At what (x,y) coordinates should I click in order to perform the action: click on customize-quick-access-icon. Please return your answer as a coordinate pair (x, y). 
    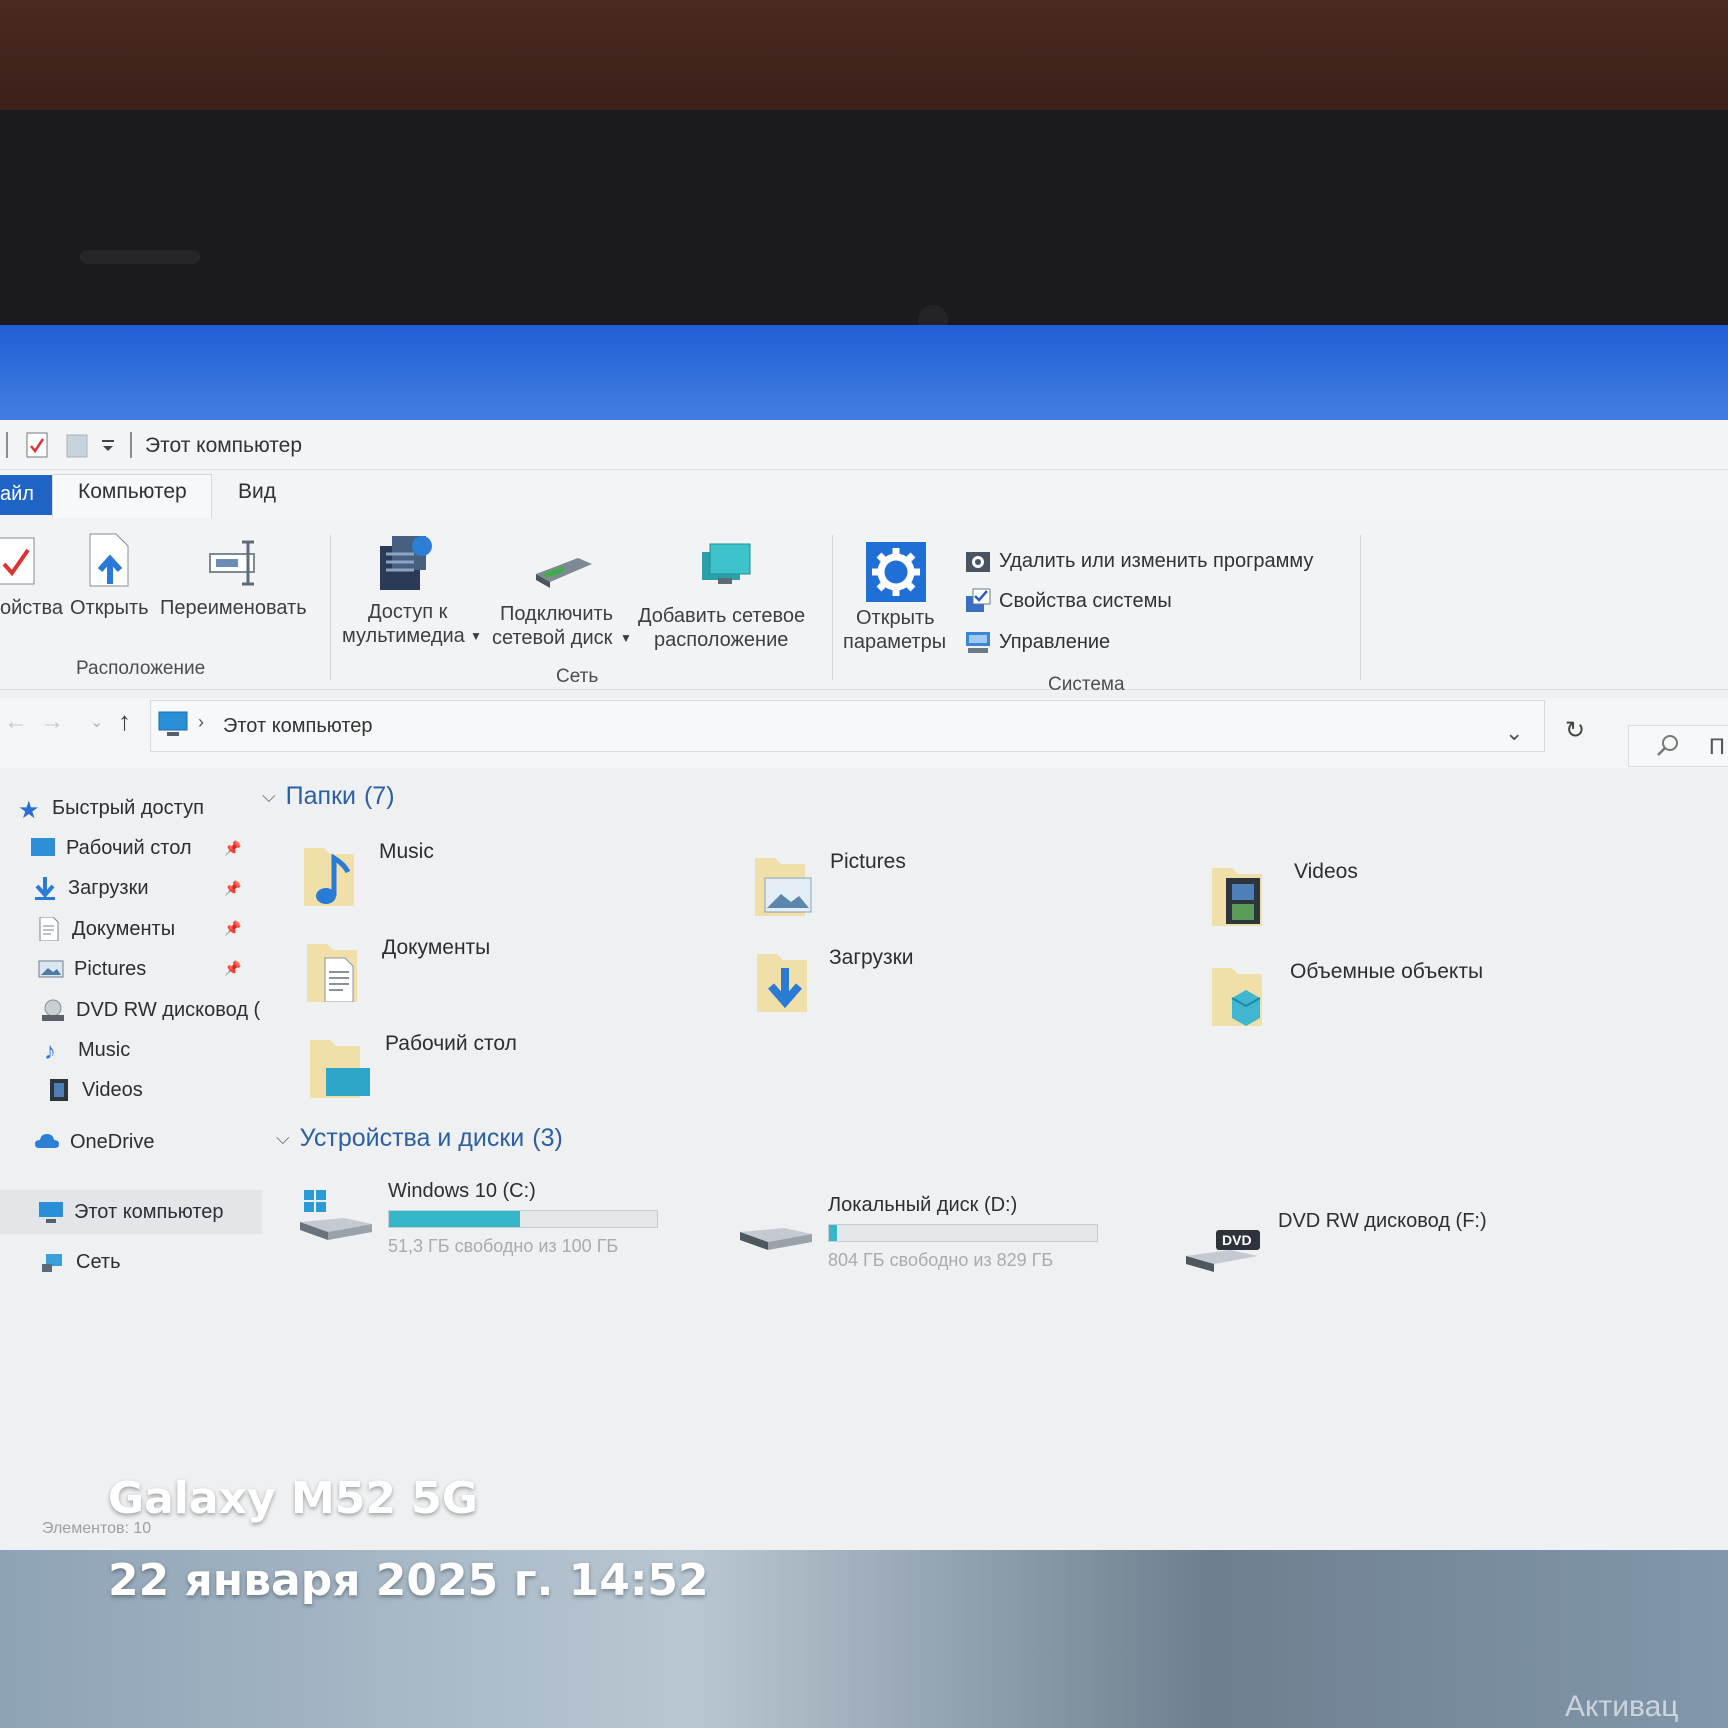
    Looking at the image, I should click on (108, 445).